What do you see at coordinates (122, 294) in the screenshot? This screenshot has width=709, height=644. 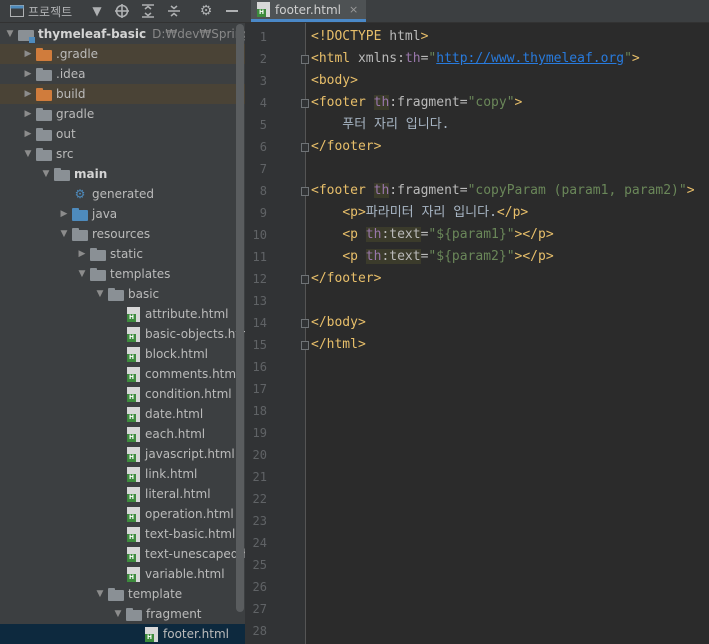 I see `tree-item-basic: ▼ basic` at bounding box center [122, 294].